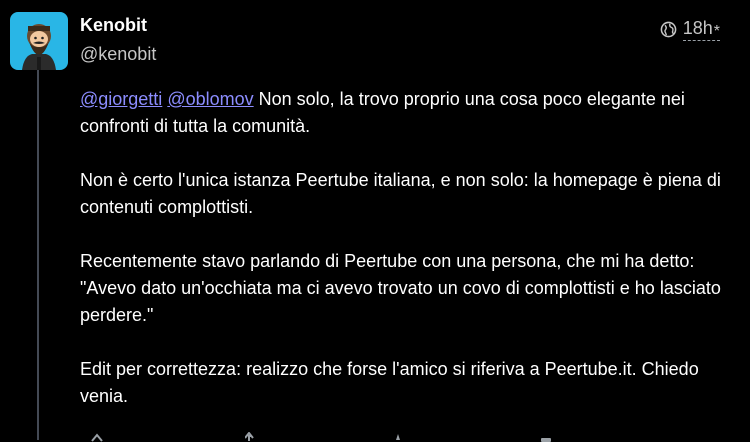 Image resolution: width=750 pixels, height=442 pixels. Describe the element at coordinates (118, 54) in the screenshot. I see `account-handle: @kenobit` at that location.